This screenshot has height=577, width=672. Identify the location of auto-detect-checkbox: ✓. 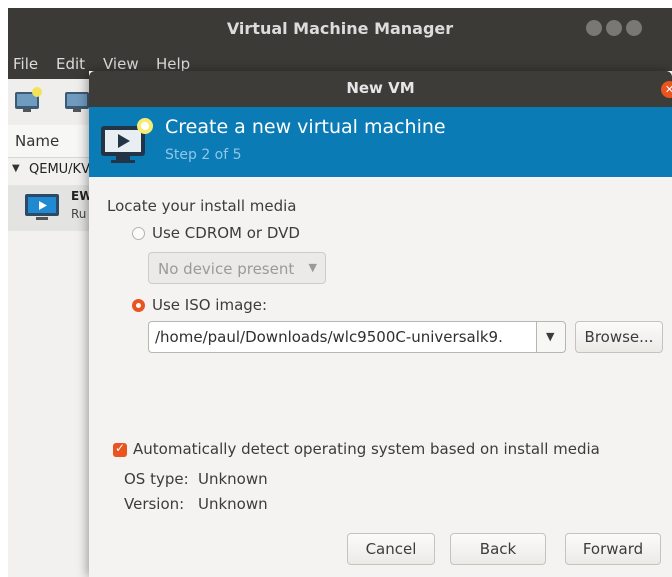
(120, 449).